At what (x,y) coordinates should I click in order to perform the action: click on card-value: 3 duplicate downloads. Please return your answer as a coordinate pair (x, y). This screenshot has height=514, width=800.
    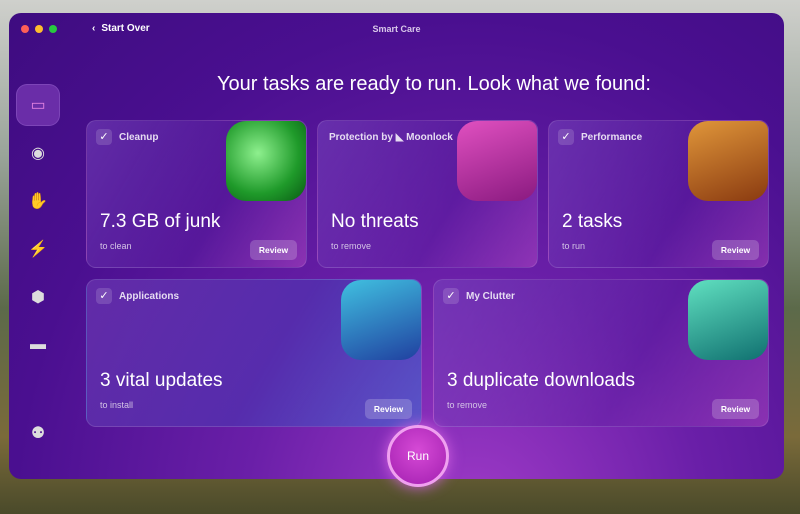
    Looking at the image, I should click on (541, 380).